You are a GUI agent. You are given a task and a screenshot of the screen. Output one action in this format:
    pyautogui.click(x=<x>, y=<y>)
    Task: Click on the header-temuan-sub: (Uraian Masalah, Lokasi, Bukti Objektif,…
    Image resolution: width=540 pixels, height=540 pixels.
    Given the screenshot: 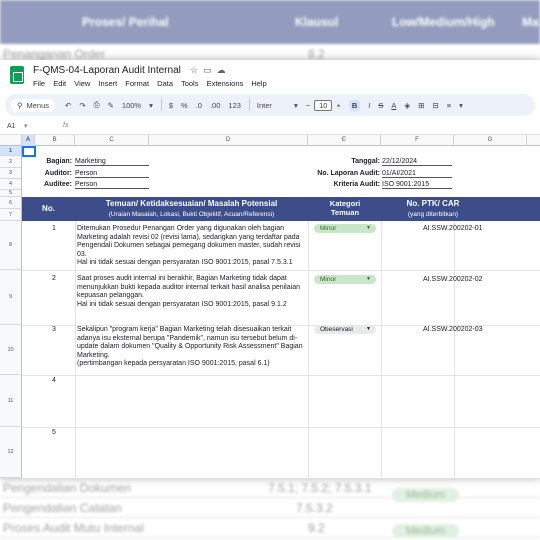 What is the action you would take?
    pyautogui.click(x=191, y=214)
    